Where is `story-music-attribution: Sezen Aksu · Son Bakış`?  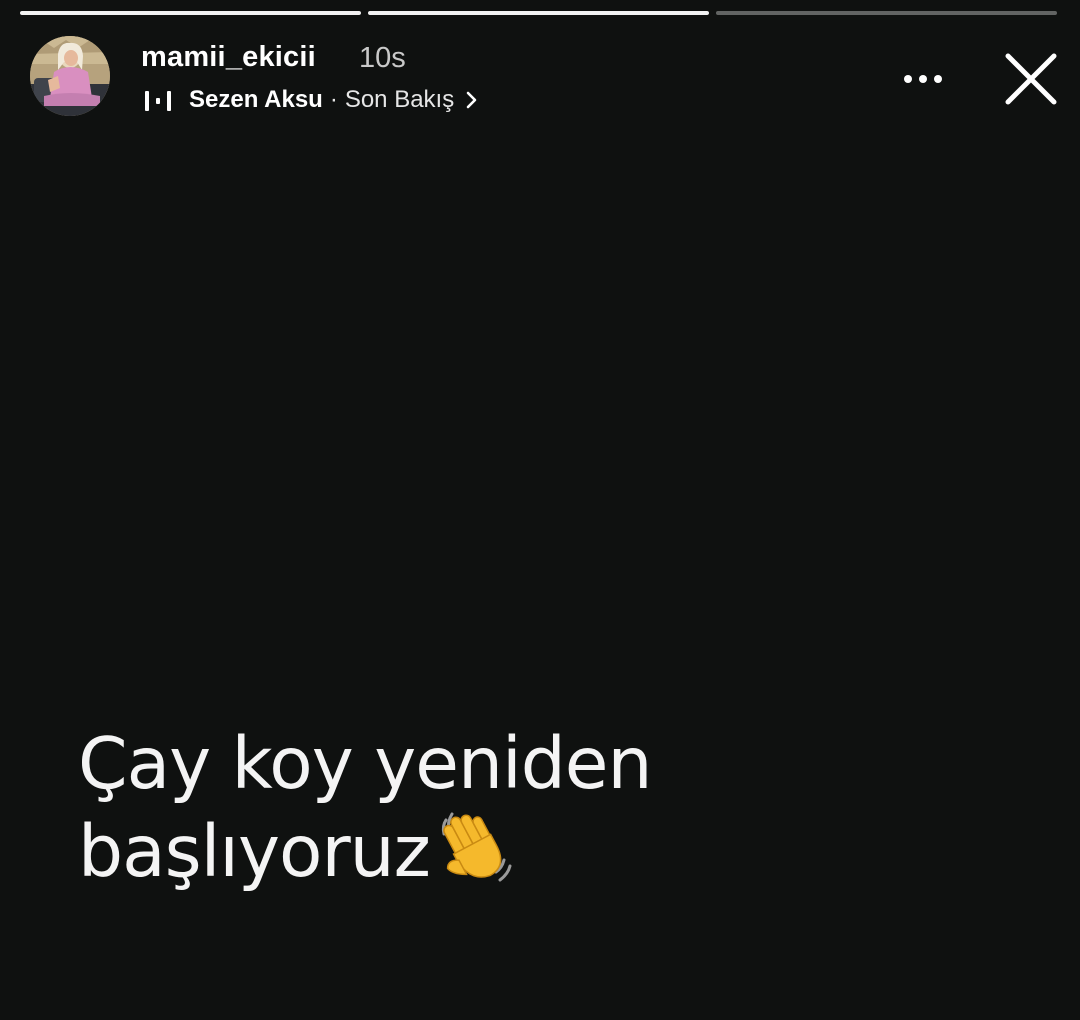 story-music-attribution: Sezen Aksu · Son Bakış is located at coordinates (311, 100).